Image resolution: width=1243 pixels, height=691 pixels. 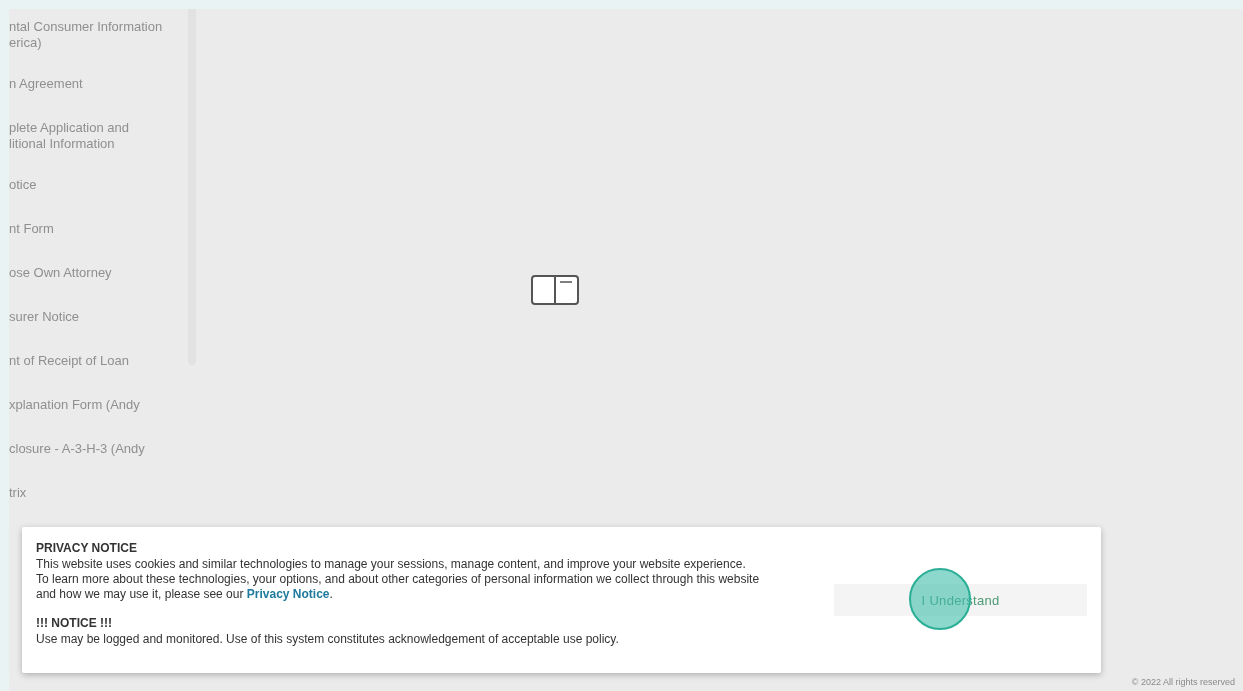 I want to click on dialog-title: PRIVACY NOTICE, so click(x=87, y=548).